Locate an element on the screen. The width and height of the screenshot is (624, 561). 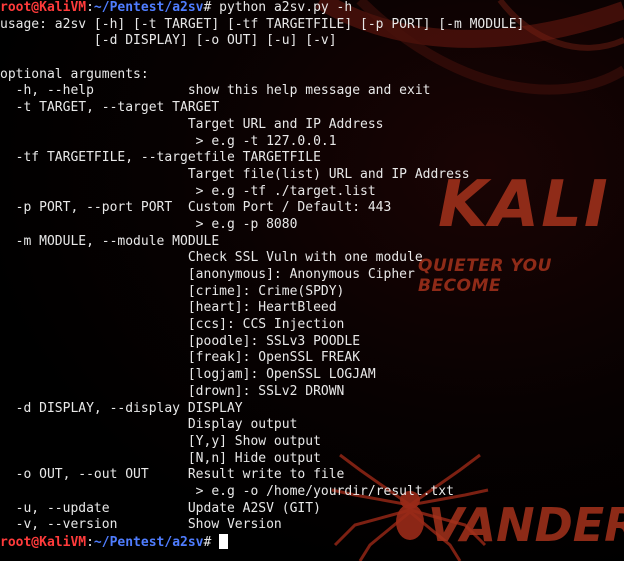
output-line: > e.g -p 8080 is located at coordinates (149, 224).